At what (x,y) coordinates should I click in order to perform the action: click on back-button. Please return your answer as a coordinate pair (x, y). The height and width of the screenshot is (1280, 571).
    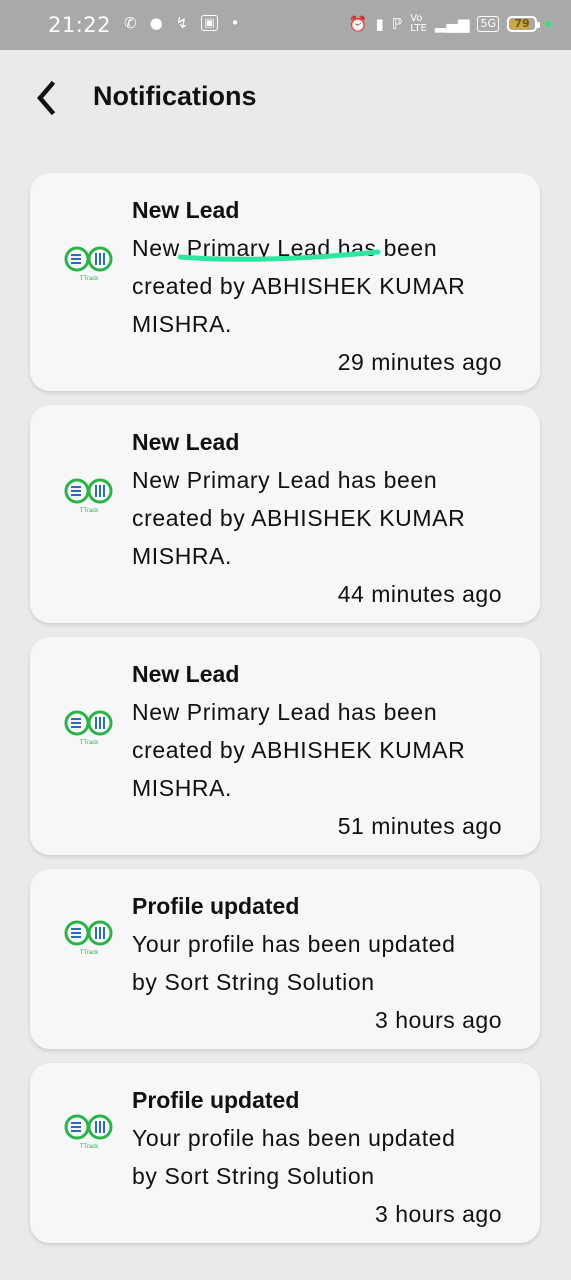
    Looking at the image, I should click on (48, 98).